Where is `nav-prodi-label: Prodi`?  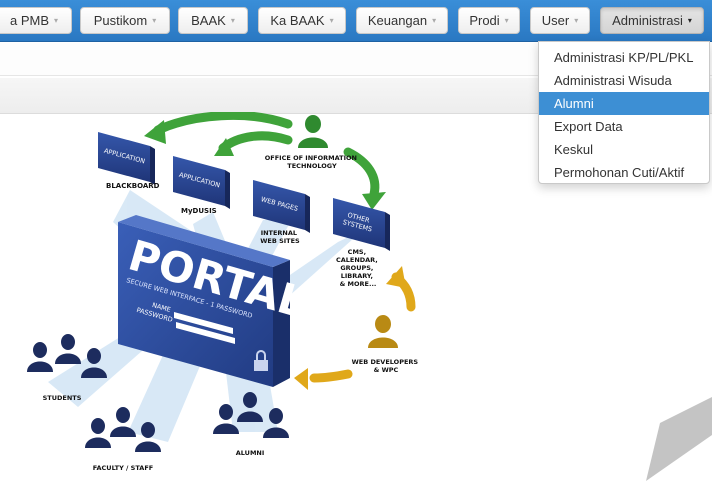 nav-prodi-label: Prodi is located at coordinates (484, 20).